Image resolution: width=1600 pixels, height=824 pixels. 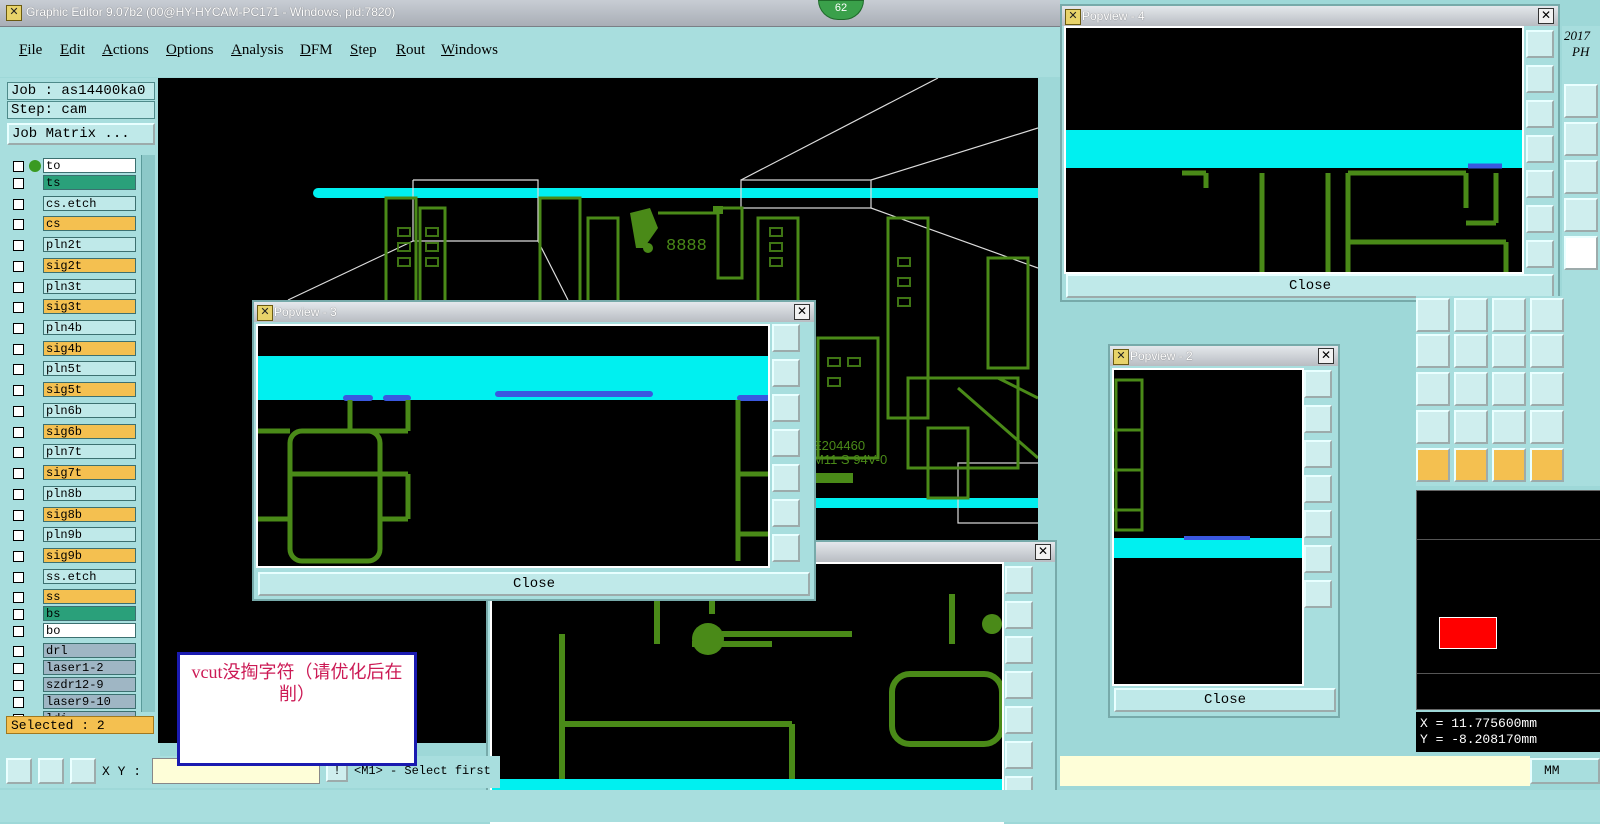 I want to click on layer-row: pln4b, so click(x=76, y=328).